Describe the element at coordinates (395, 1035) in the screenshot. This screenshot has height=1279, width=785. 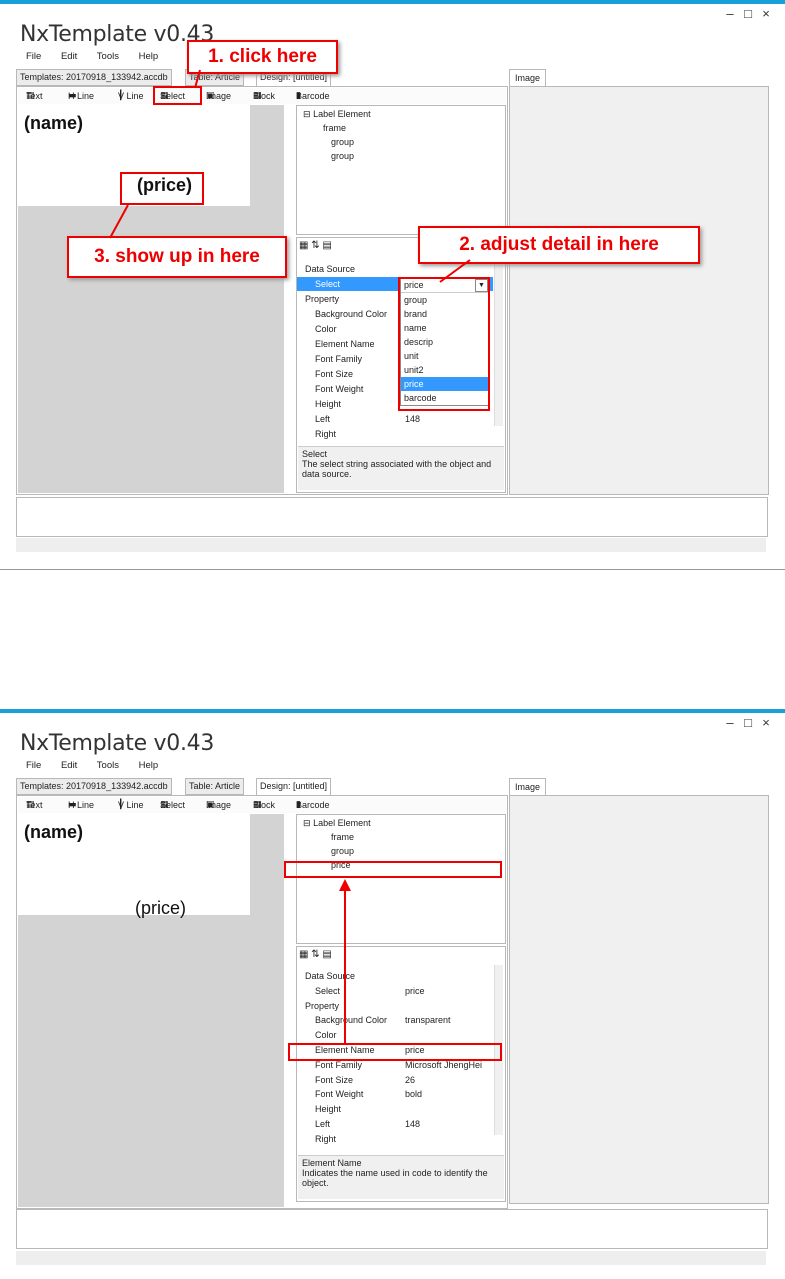
I see `prop-row: Color` at that location.